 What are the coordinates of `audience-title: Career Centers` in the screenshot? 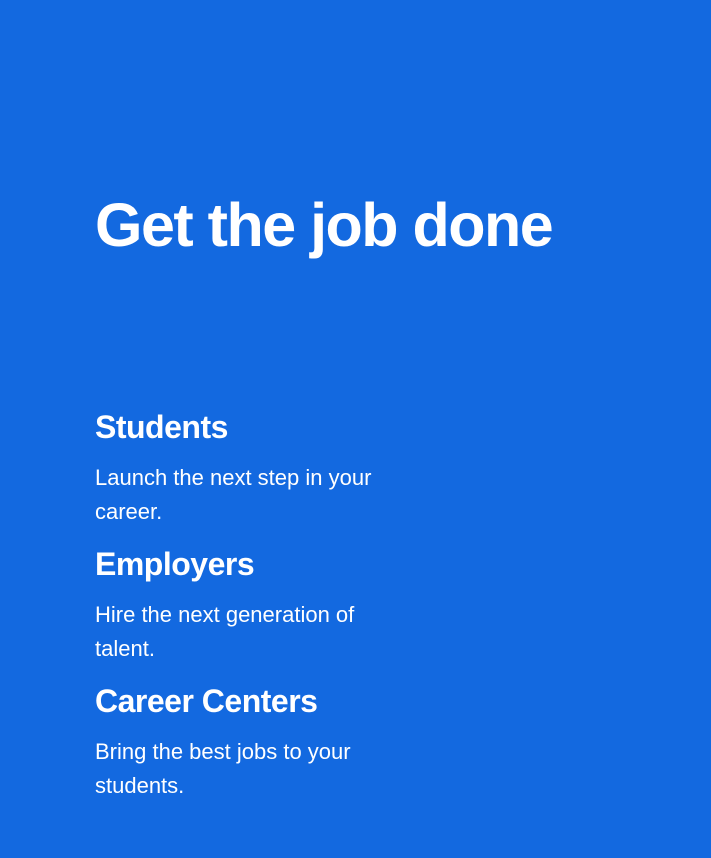 It's located at (206, 701).